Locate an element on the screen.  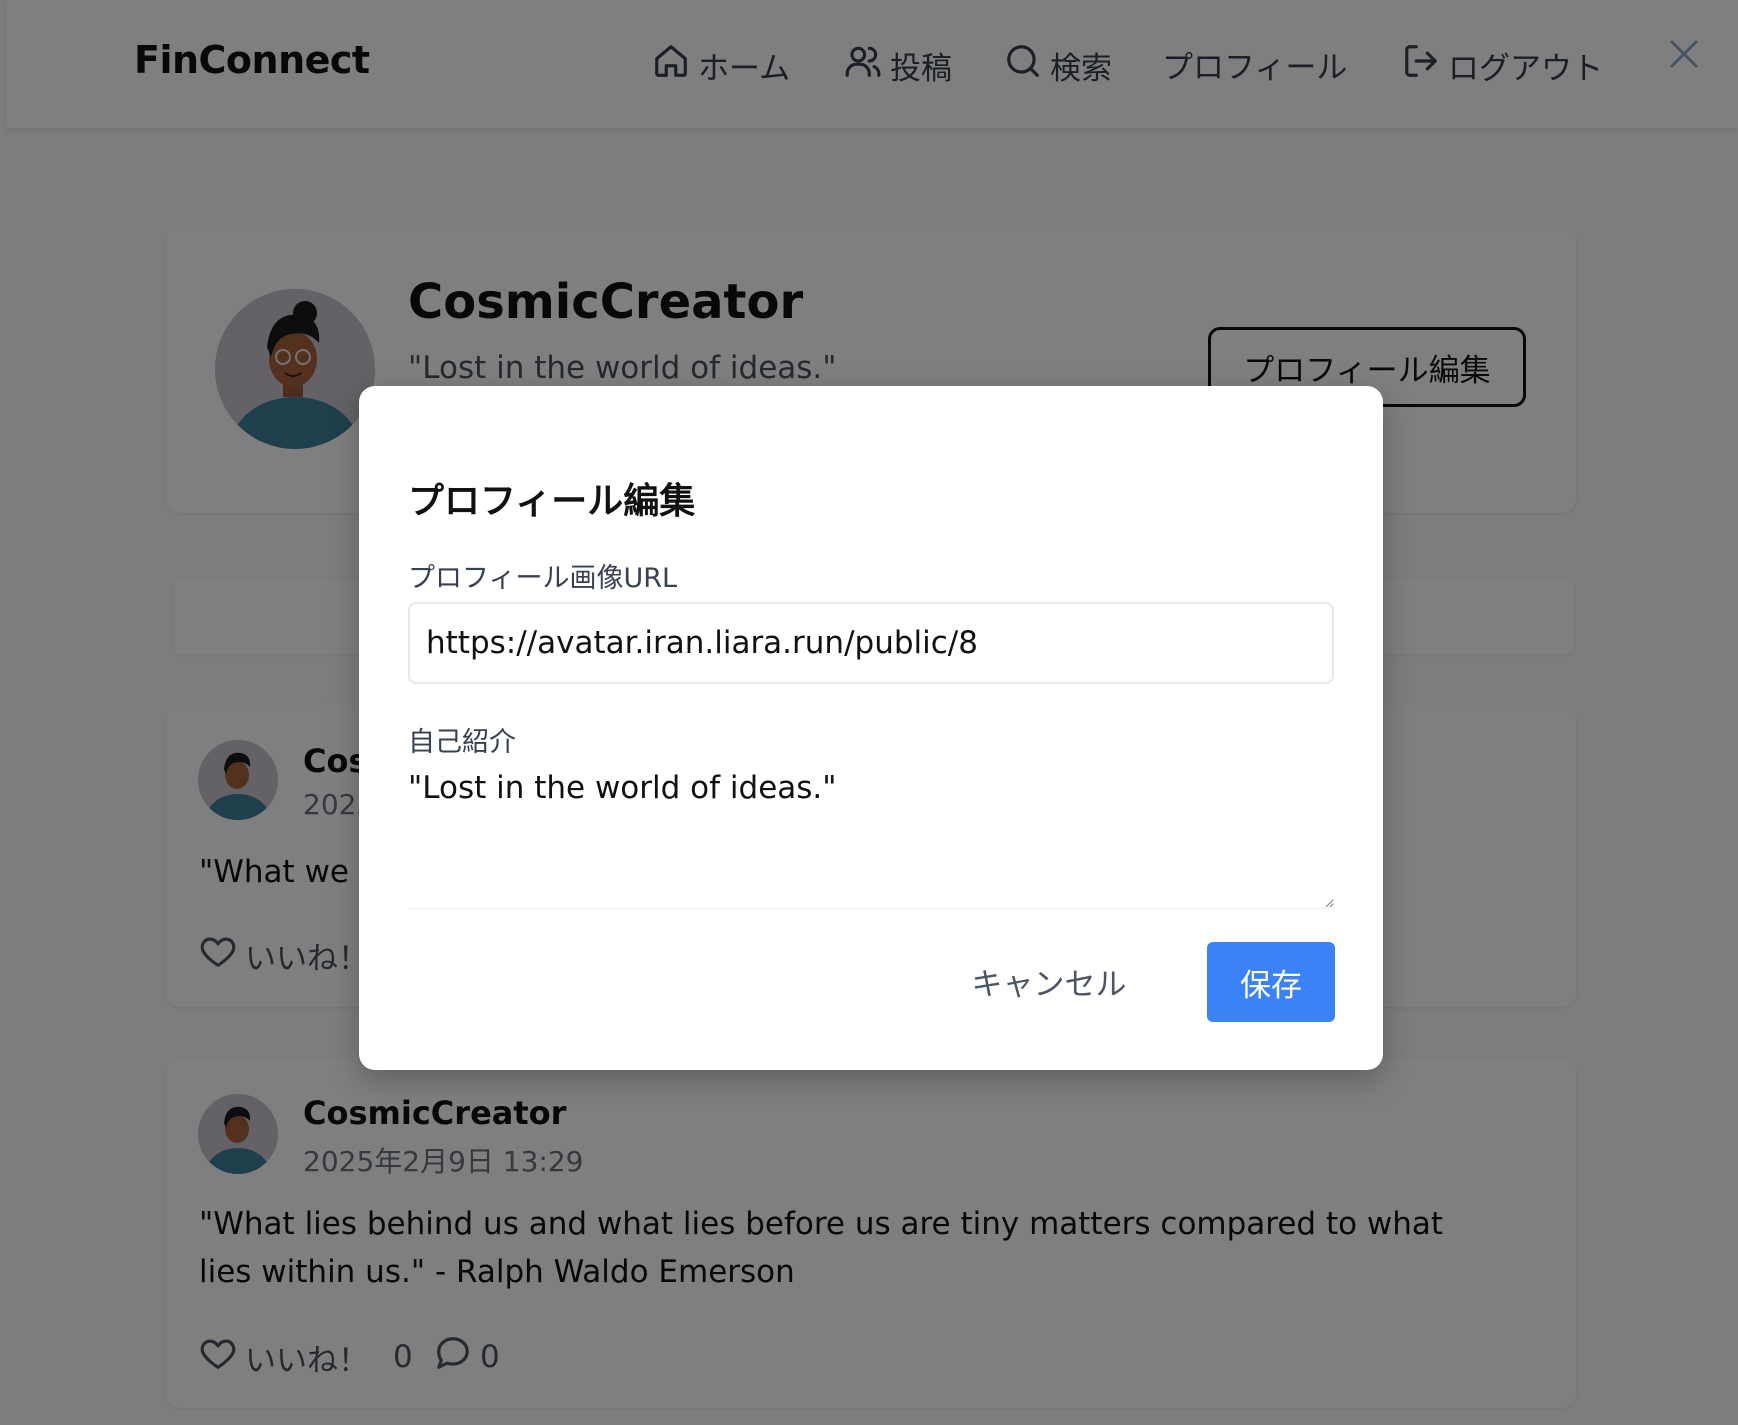
cancel-button: キャンセル is located at coordinates (1049, 981).